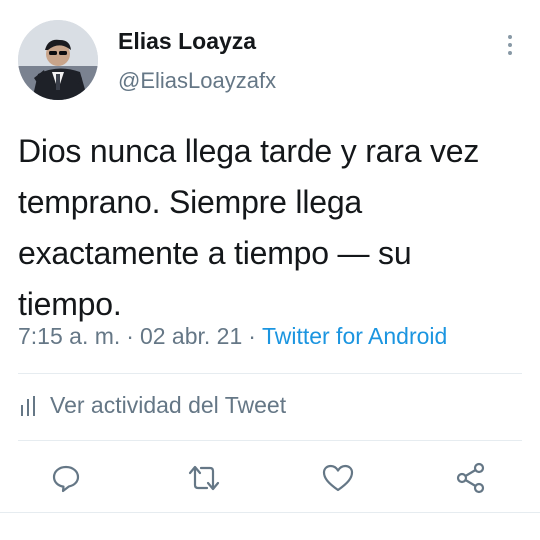 This screenshot has height=540, width=540. I want to click on avatar-image, so click(58, 60).